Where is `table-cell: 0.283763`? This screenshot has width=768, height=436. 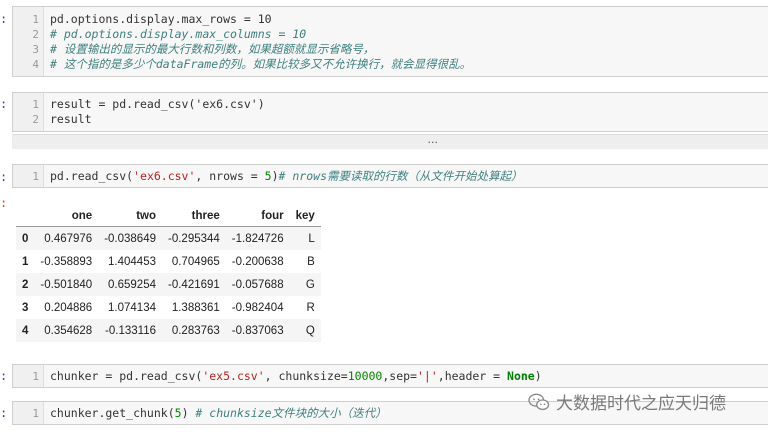 table-cell: 0.283763 is located at coordinates (195, 330).